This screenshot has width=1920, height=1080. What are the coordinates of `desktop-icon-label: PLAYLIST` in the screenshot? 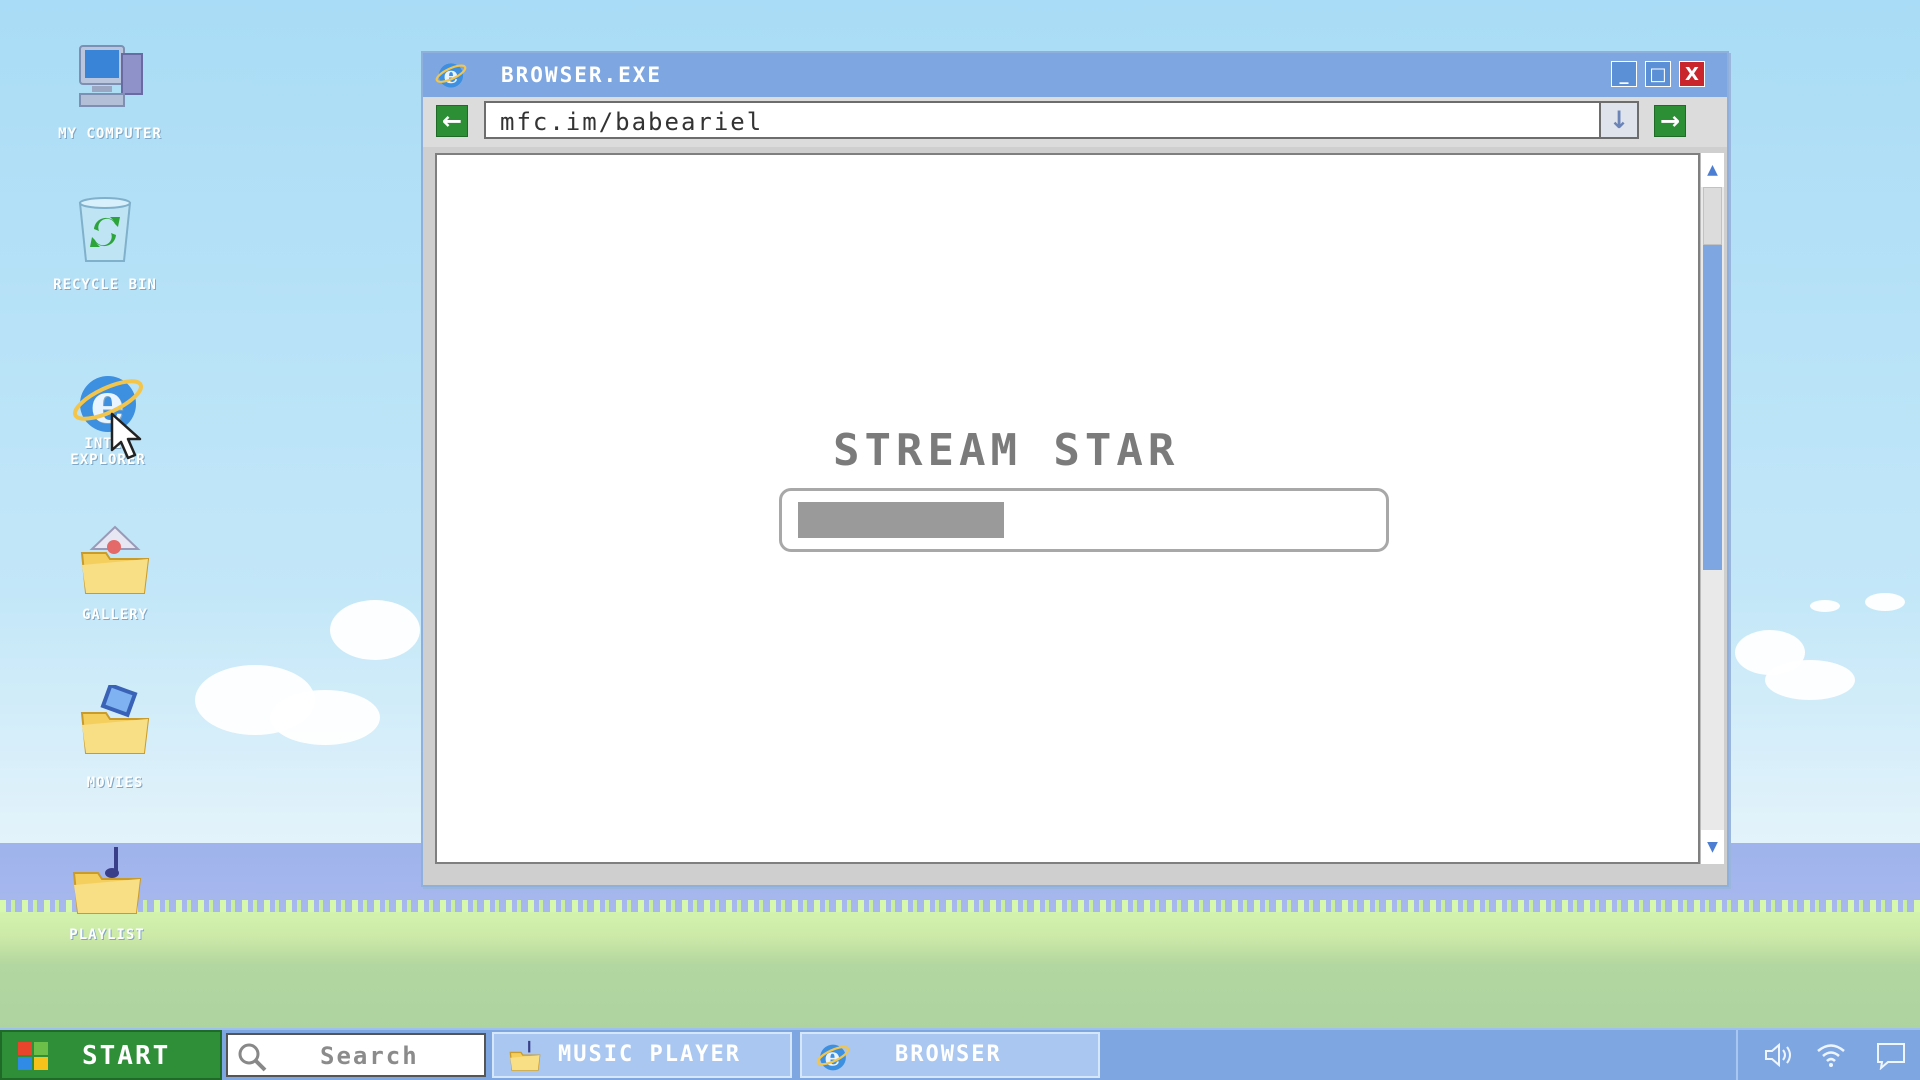 It's located at (107, 935).